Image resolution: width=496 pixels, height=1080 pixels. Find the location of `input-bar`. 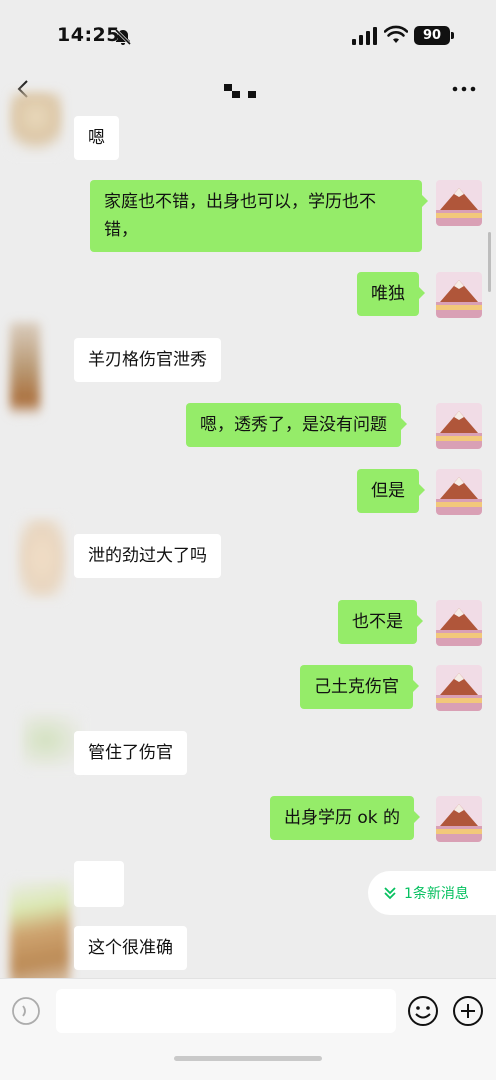

input-bar is located at coordinates (248, 1029).